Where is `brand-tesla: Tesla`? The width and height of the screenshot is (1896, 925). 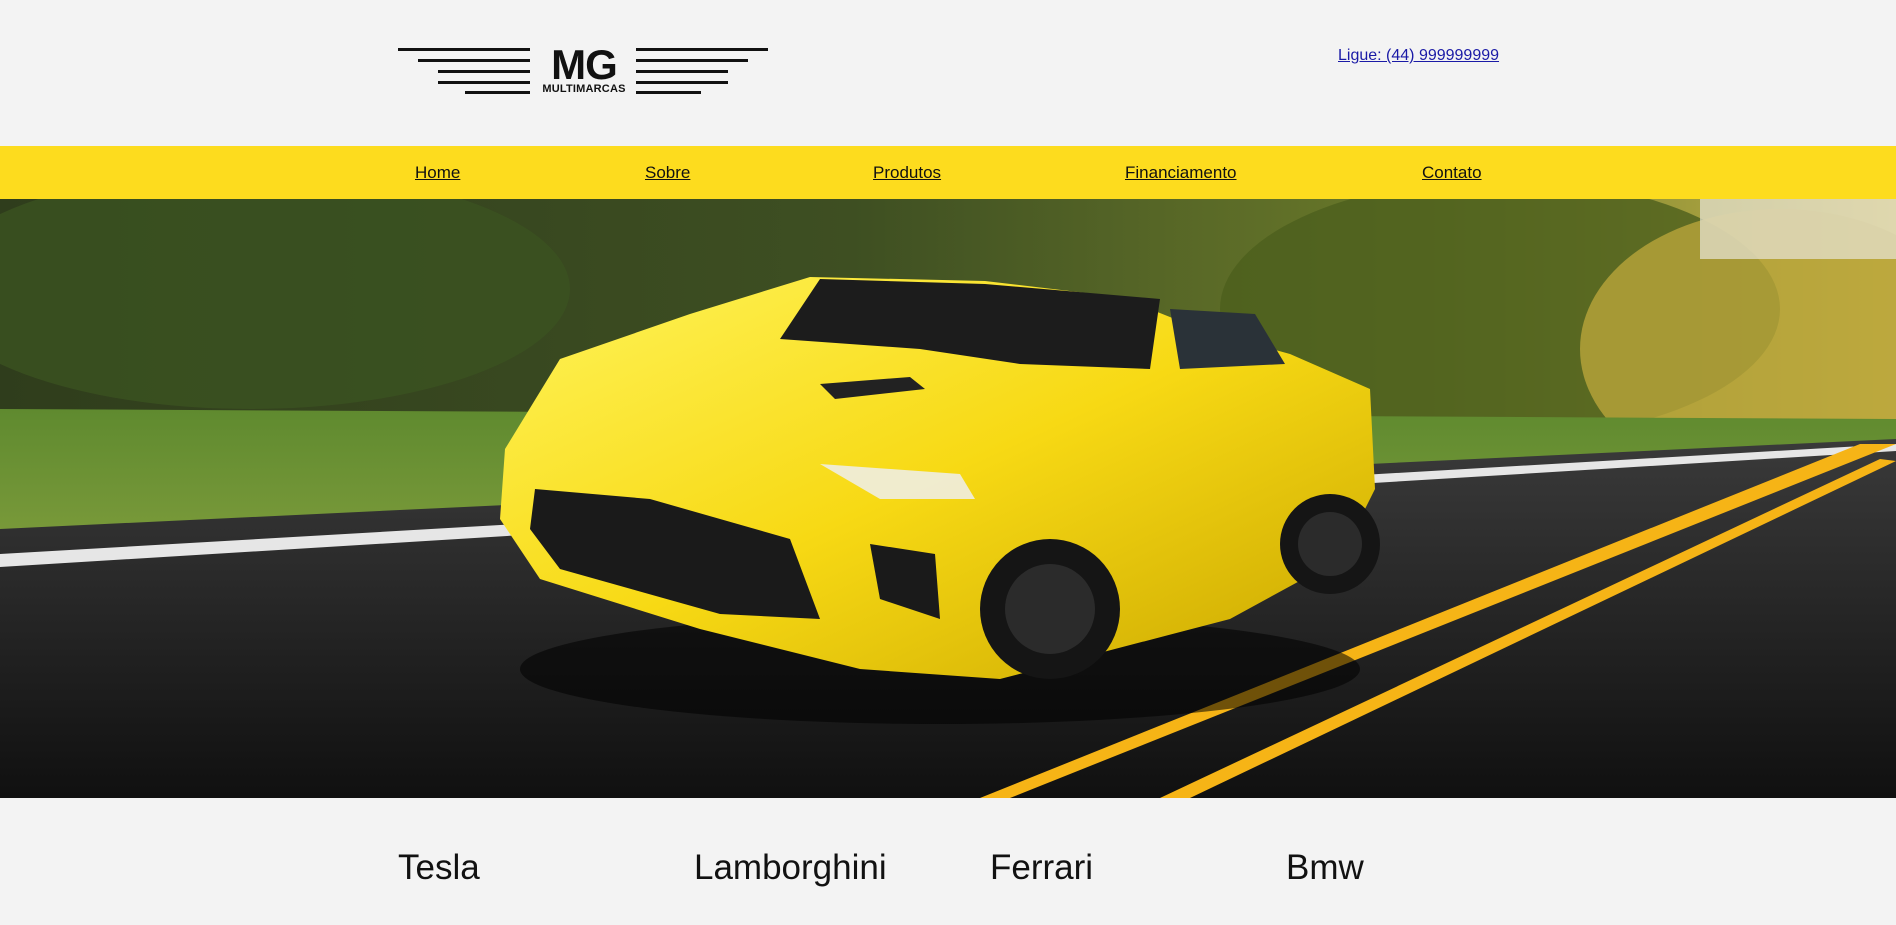 brand-tesla: Tesla is located at coordinates (439, 867).